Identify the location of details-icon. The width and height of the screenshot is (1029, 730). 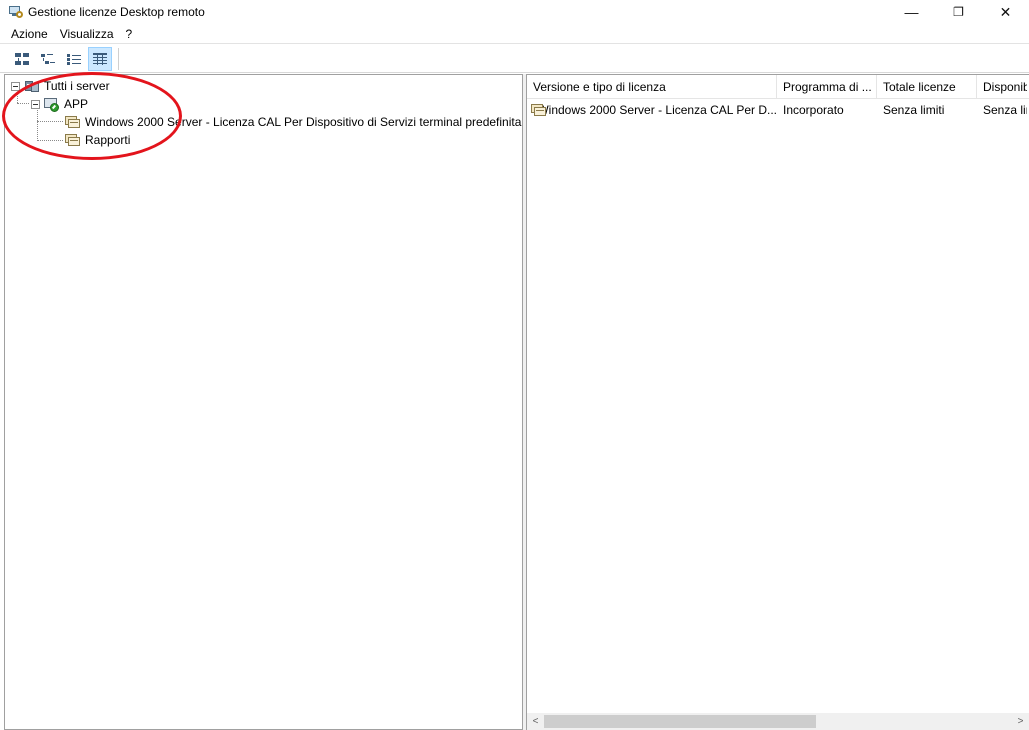
(100, 58).